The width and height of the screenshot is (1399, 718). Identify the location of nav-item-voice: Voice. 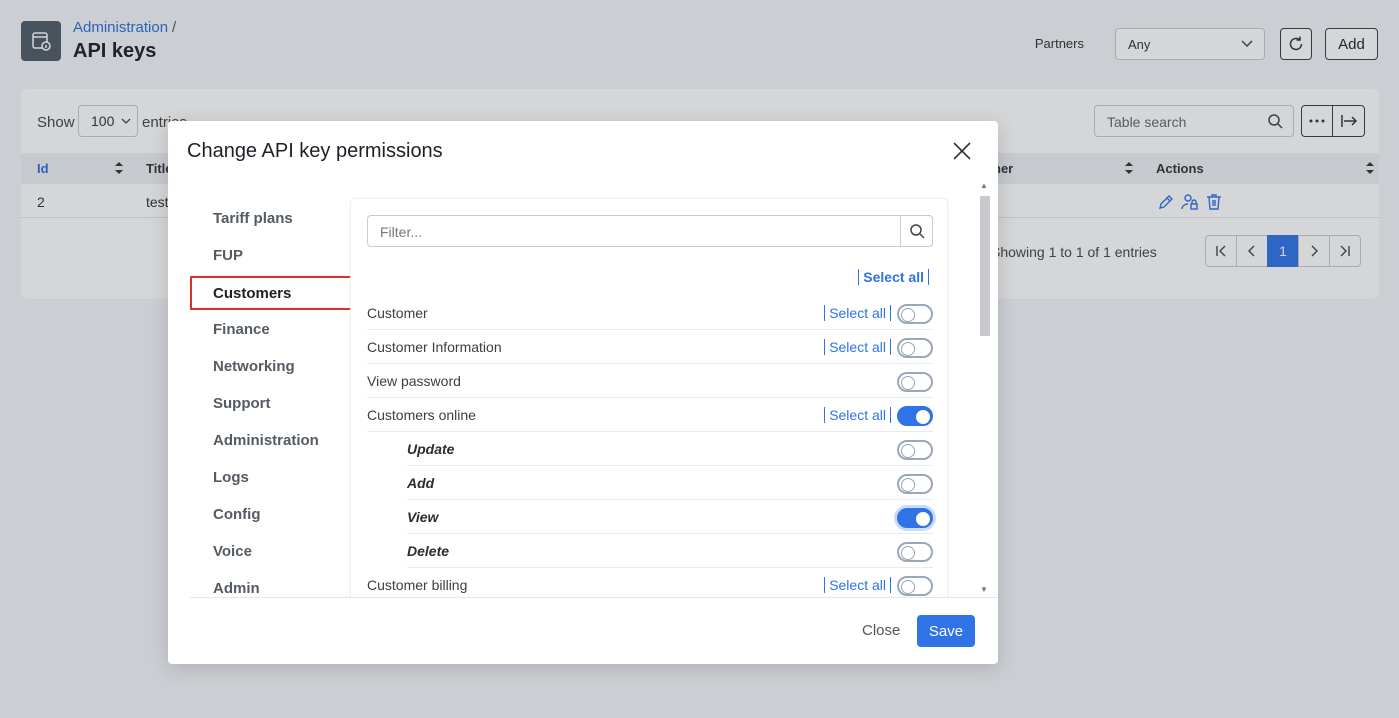
(271, 552).